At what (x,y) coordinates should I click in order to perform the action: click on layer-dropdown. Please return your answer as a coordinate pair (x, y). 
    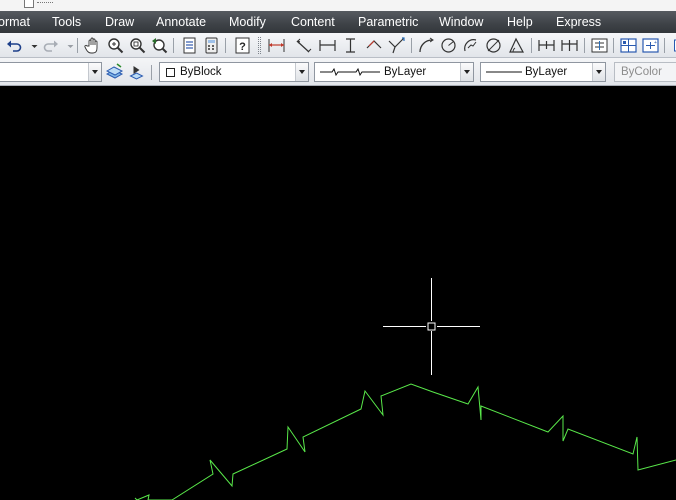
    Looking at the image, I should click on (51, 72).